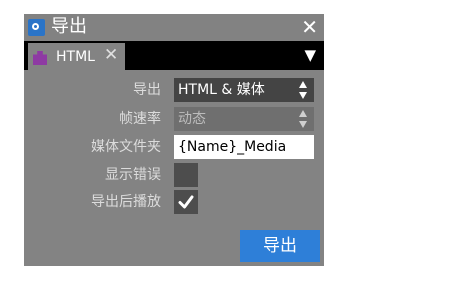  Describe the element at coordinates (192, 119) in the screenshot. I see `framerate-select-value: 动态` at that location.